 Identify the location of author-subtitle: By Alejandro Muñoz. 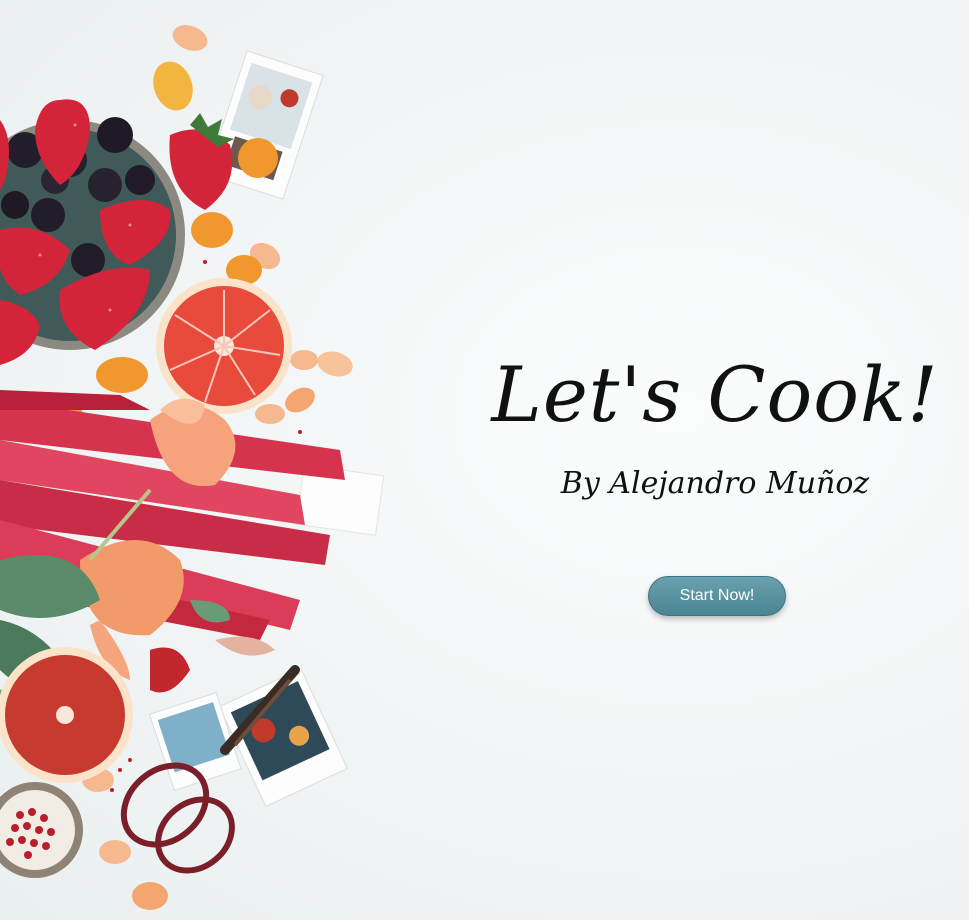
(715, 483).